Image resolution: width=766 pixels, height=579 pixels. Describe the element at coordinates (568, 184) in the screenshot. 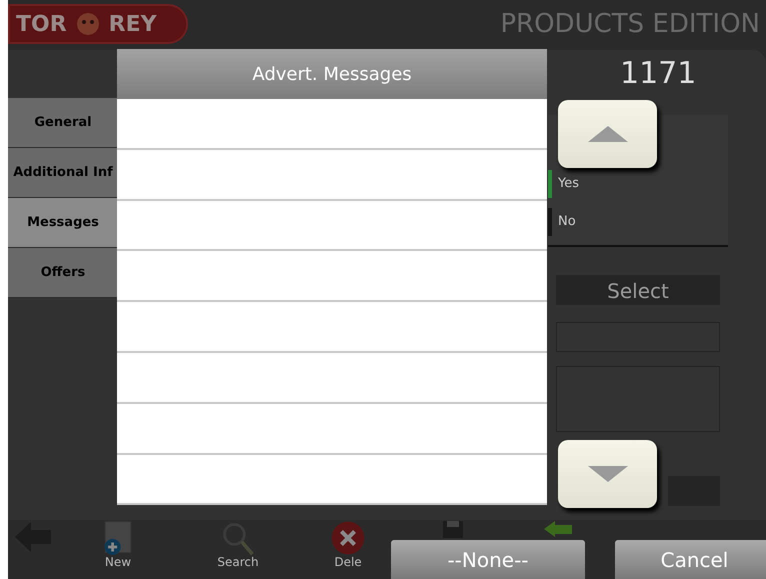

I see `option-label: Yes` at that location.